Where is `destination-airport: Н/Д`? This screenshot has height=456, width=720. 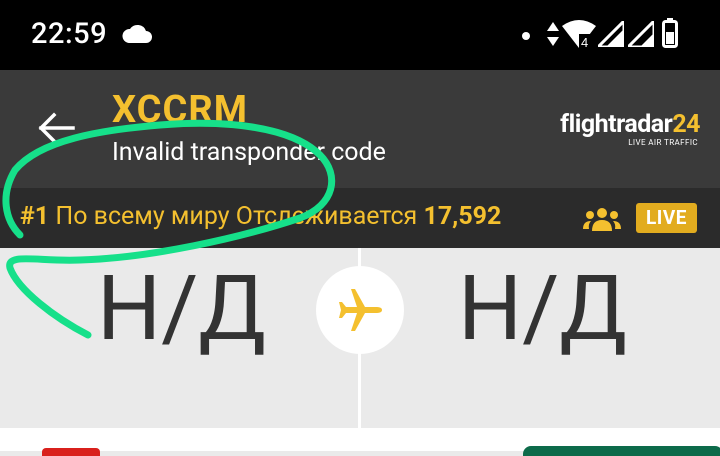 destination-airport: Н/Д is located at coordinates (542, 308).